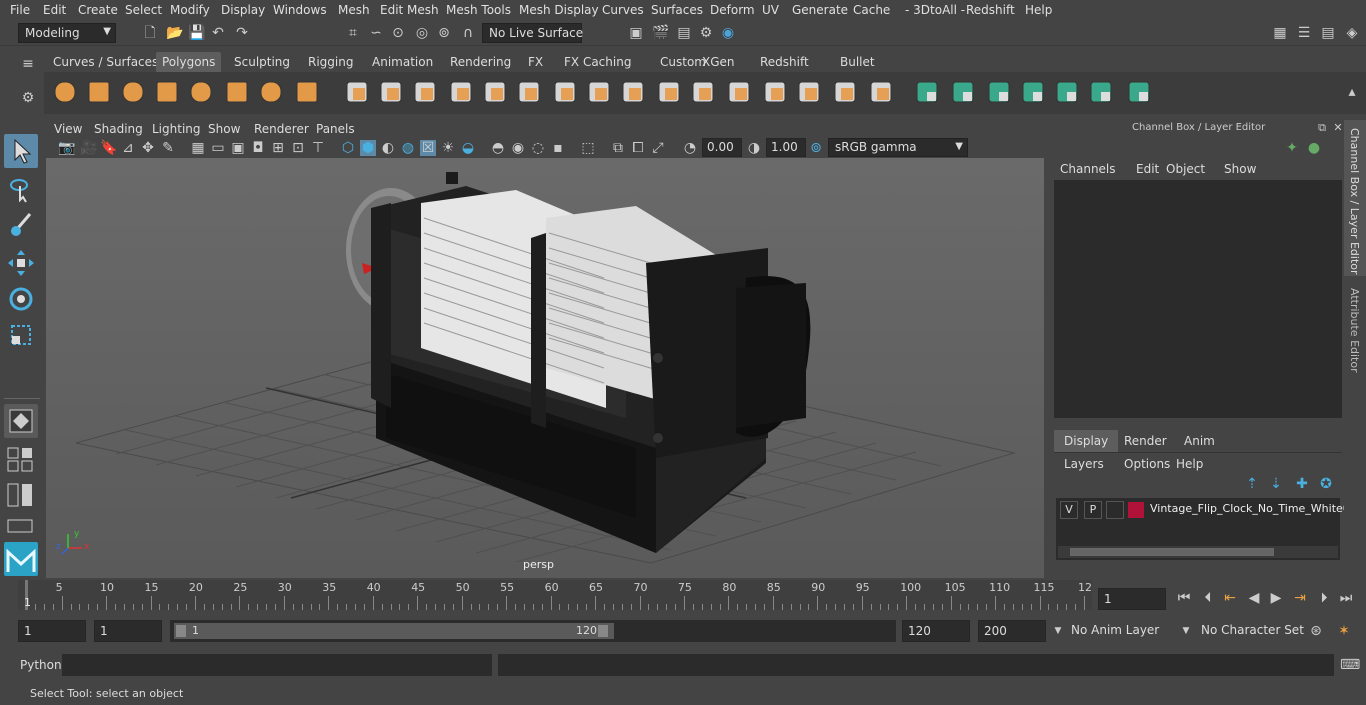 The width and height of the screenshot is (1366, 705). What do you see at coordinates (845, 92) in the screenshot?
I see `target-weld-icon` at bounding box center [845, 92].